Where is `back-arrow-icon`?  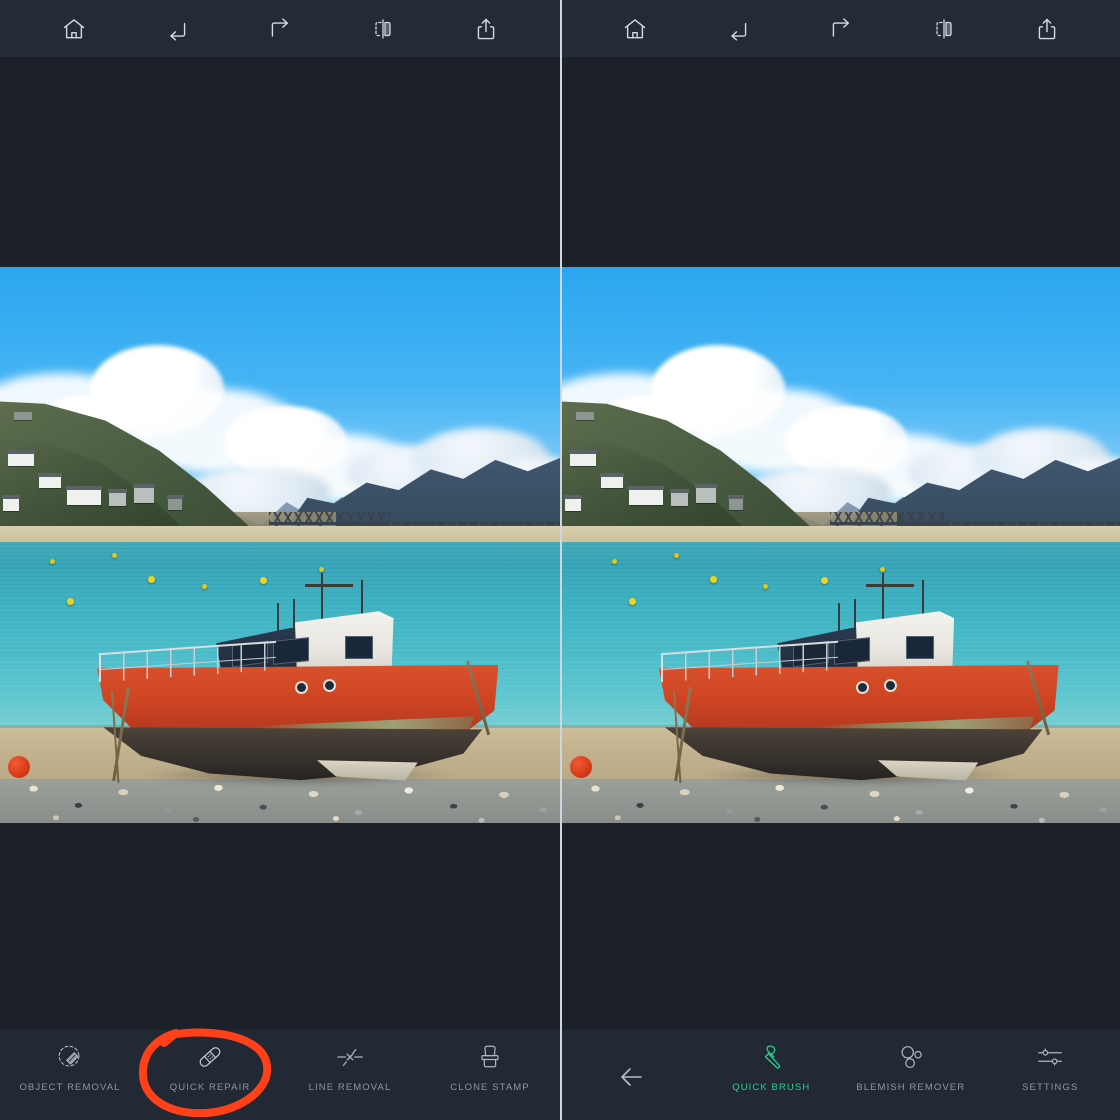 back-arrow-icon is located at coordinates (632, 1077).